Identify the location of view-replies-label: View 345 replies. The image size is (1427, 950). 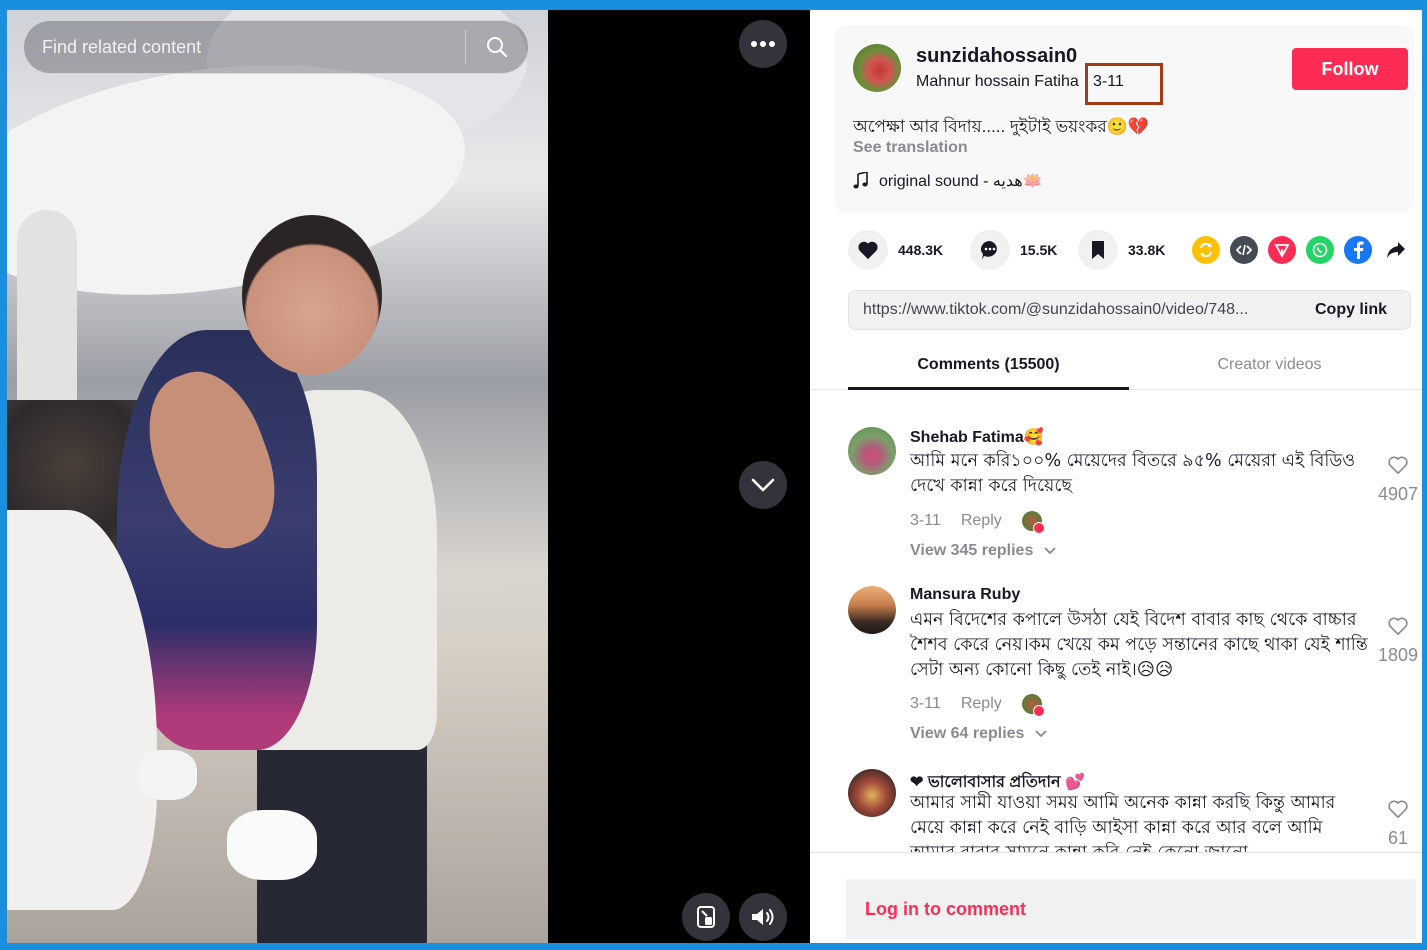
(972, 550).